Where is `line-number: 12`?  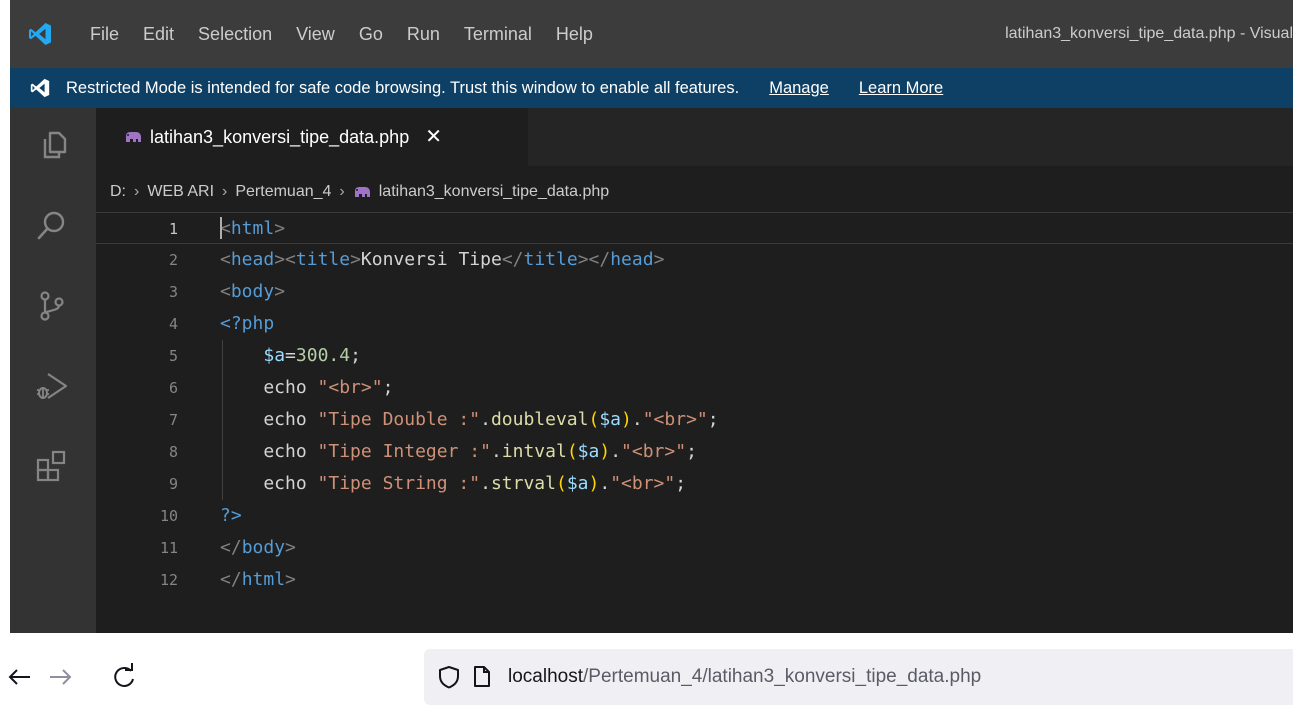 line-number: 12 is located at coordinates (168, 580).